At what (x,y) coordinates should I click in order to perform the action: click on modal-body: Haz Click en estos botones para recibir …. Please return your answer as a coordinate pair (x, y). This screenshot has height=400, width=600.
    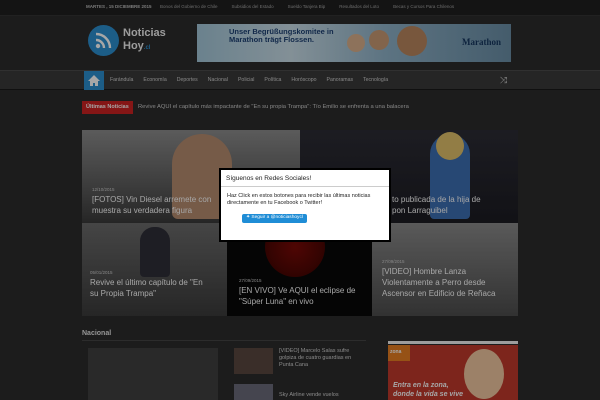
    Looking at the image, I should click on (299, 199).